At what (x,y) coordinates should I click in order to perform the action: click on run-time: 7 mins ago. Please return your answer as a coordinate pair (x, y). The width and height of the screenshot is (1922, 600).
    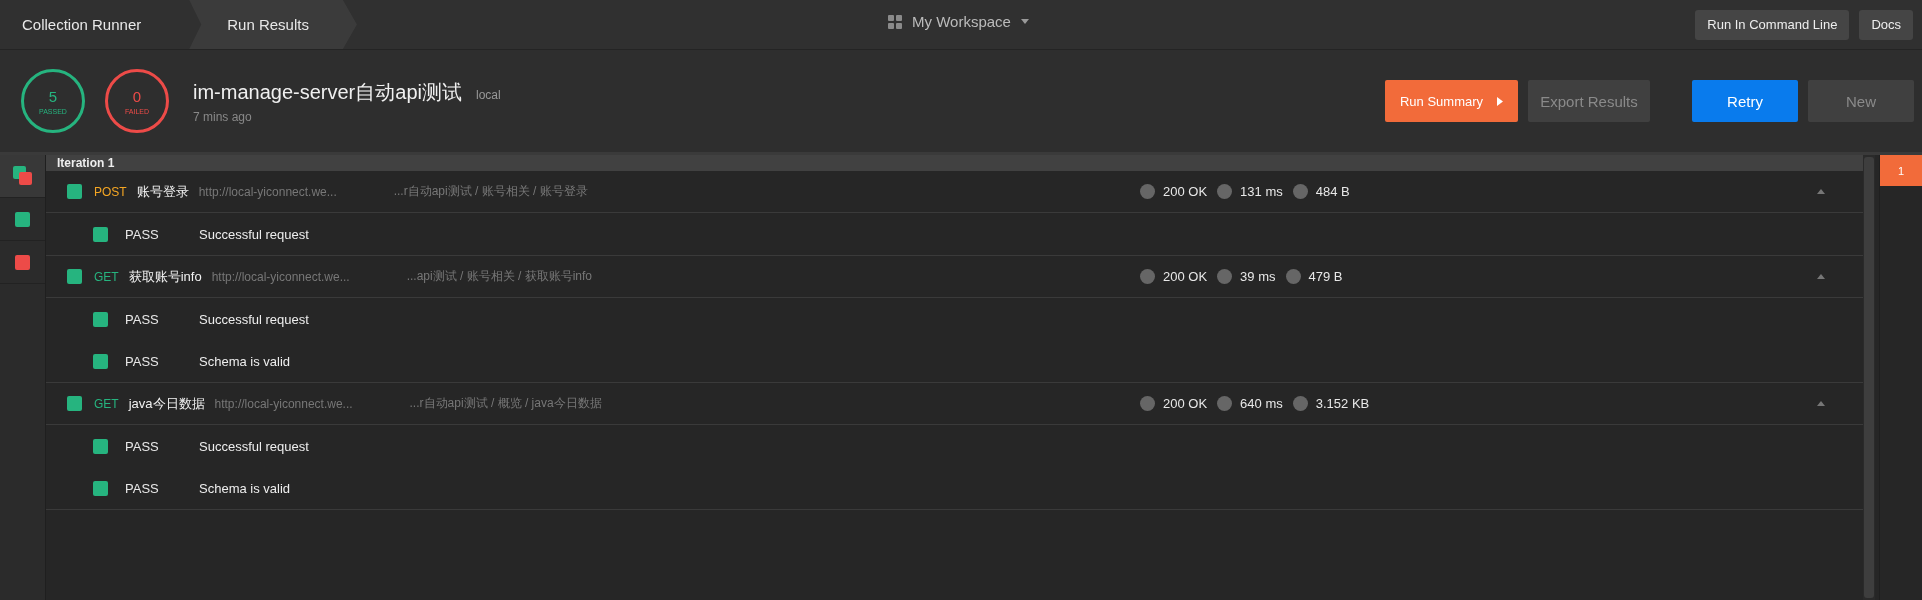
    Looking at the image, I should click on (223, 116).